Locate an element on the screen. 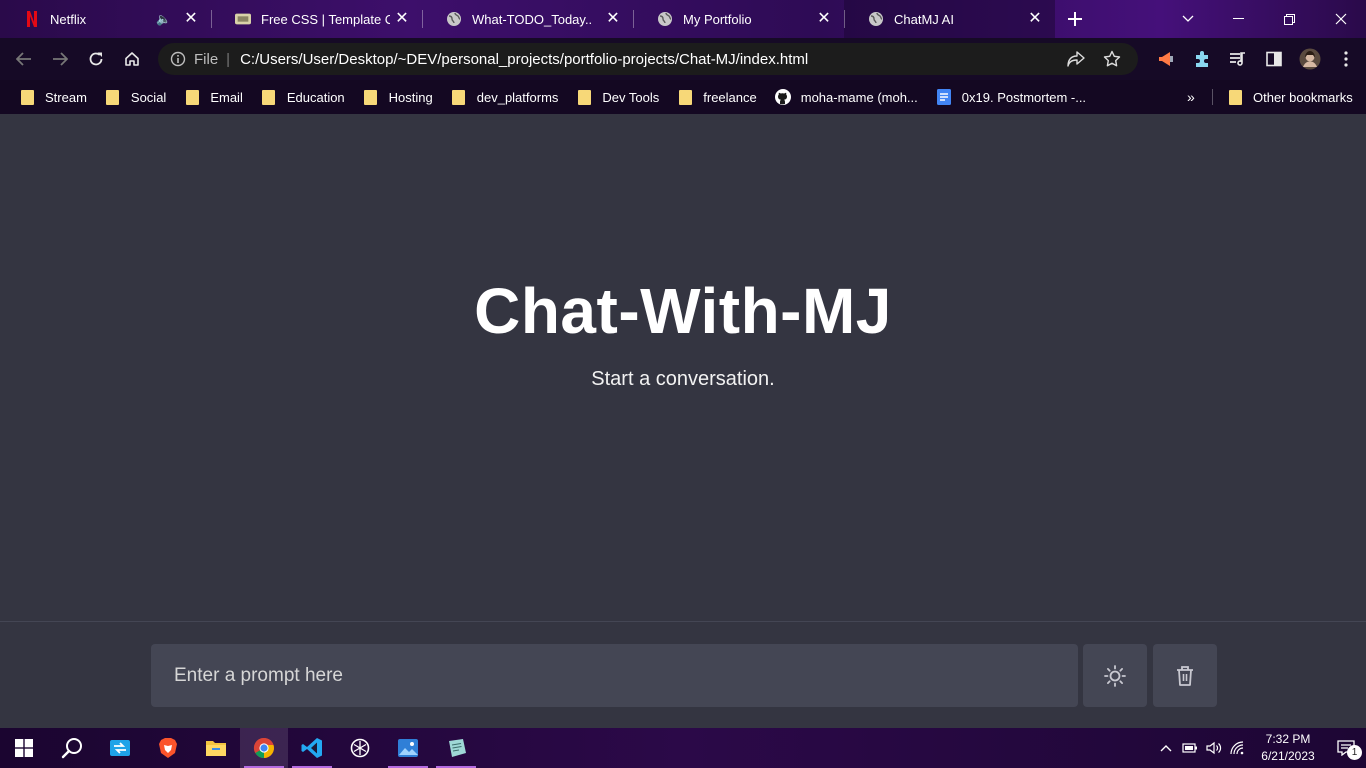  notifications-button: 1 is located at coordinates (1346, 748).